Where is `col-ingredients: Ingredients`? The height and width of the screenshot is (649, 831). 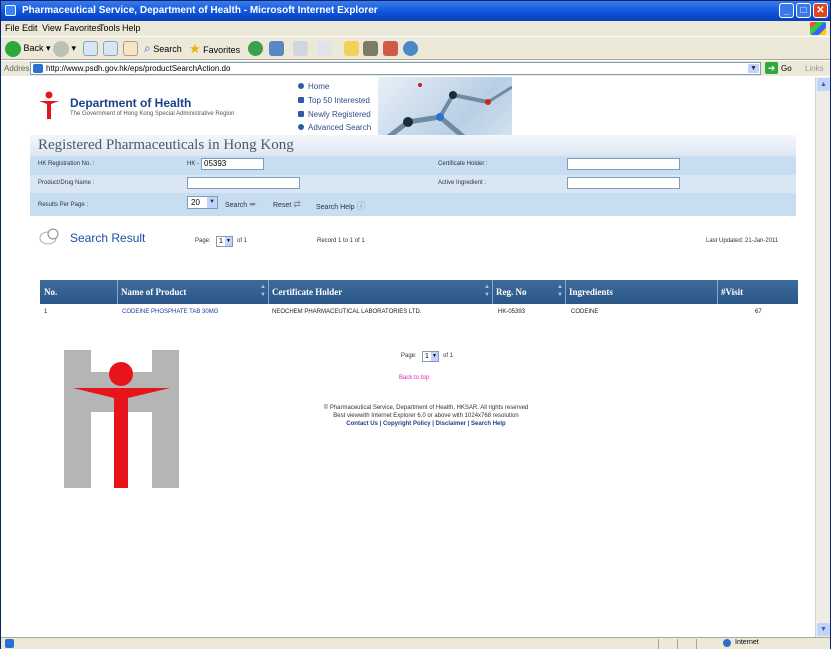 col-ingredients: Ingredients is located at coordinates (642, 292).